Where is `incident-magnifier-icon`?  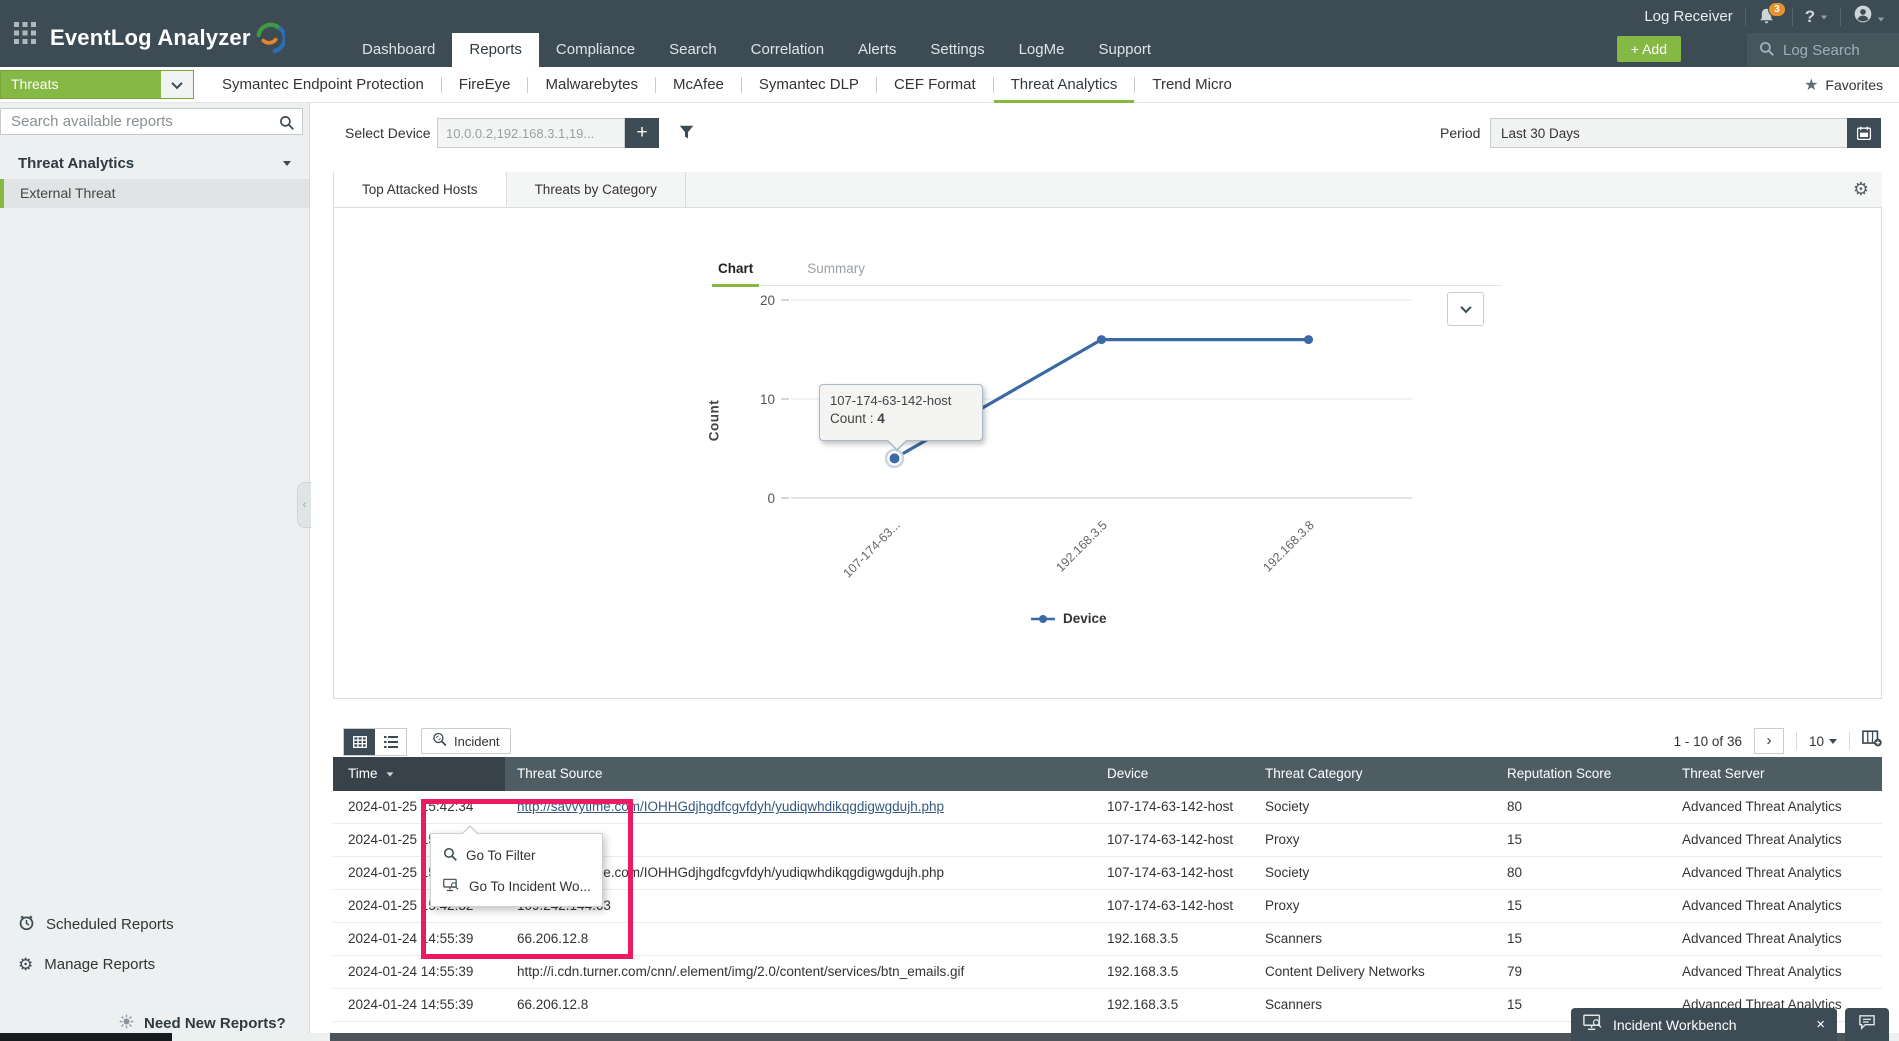 incident-magnifier-icon is located at coordinates (439, 741).